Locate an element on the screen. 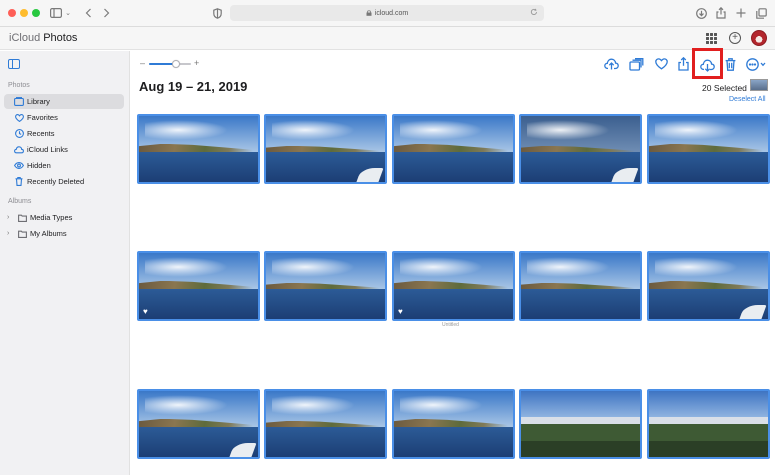  fullscreen-window-button is located at coordinates (36, 13).